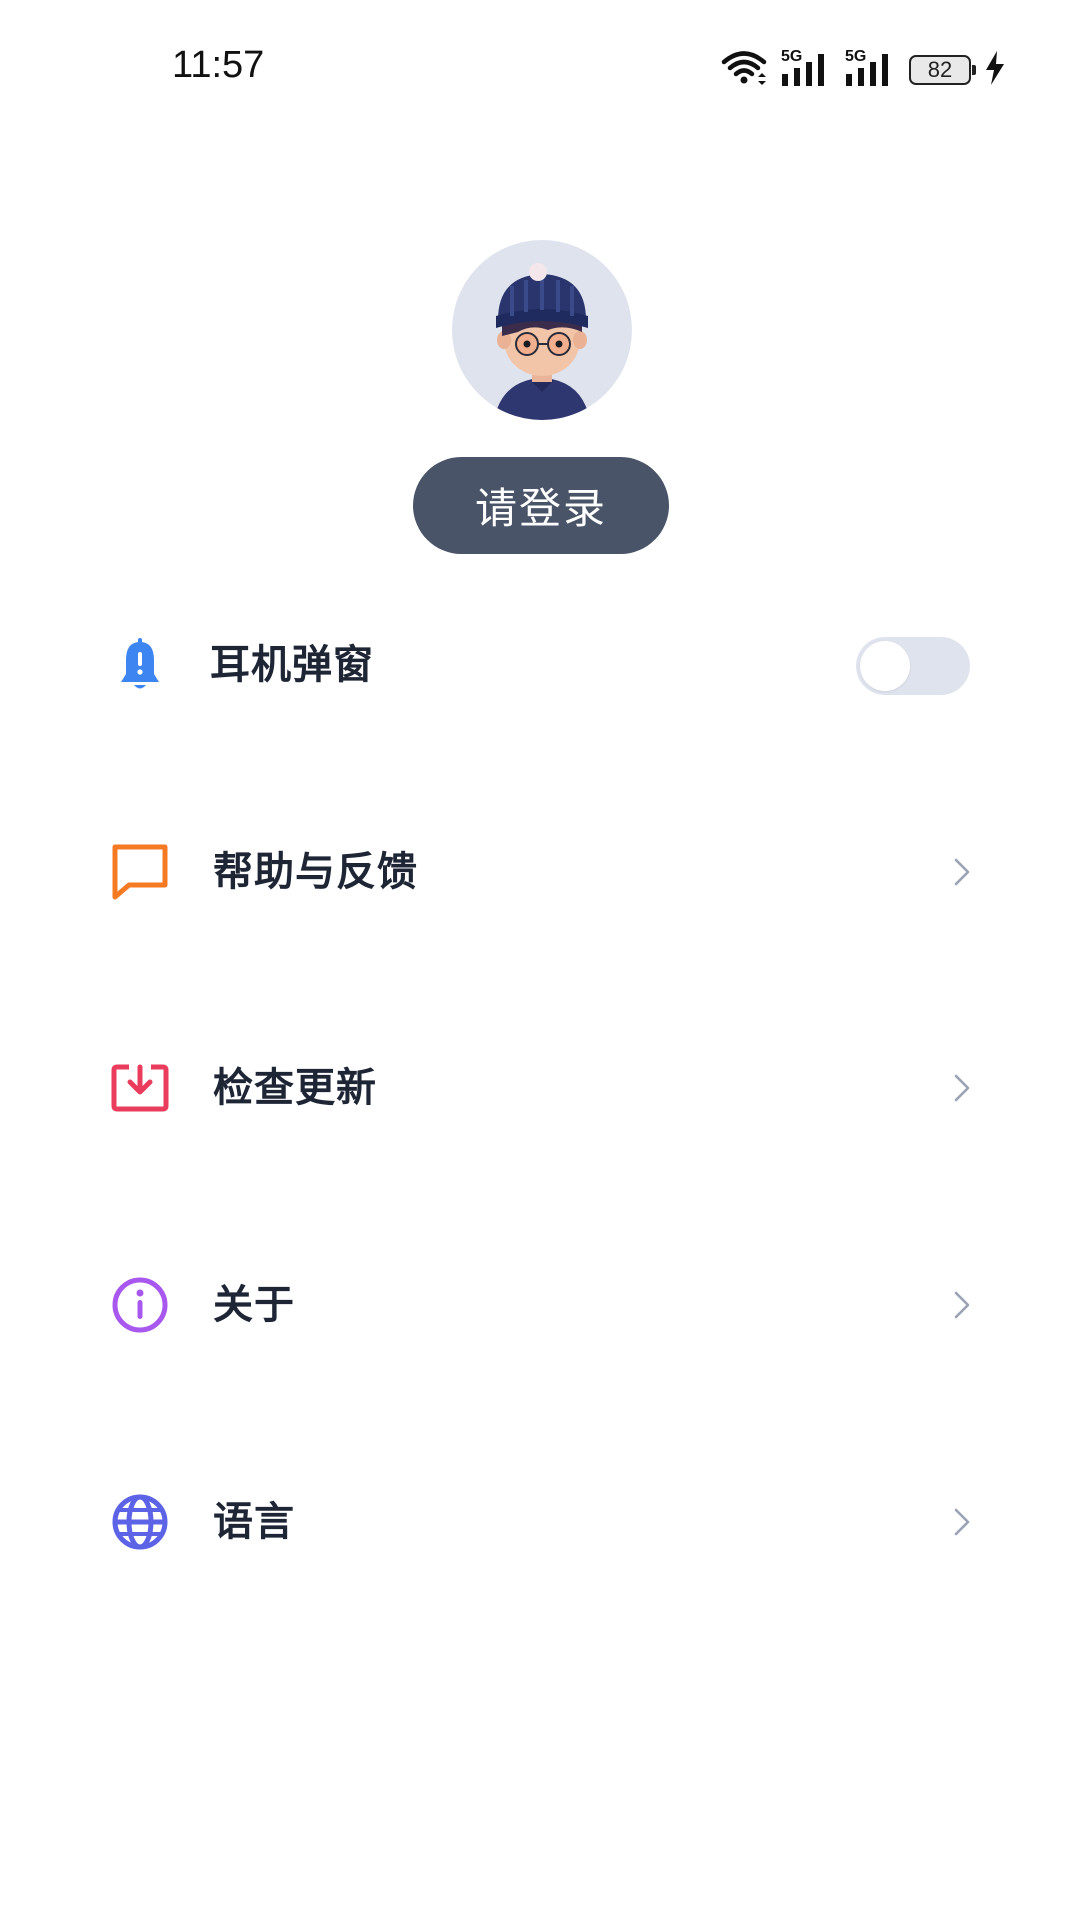  What do you see at coordinates (140, 1522) in the screenshot?
I see `globe-icon` at bounding box center [140, 1522].